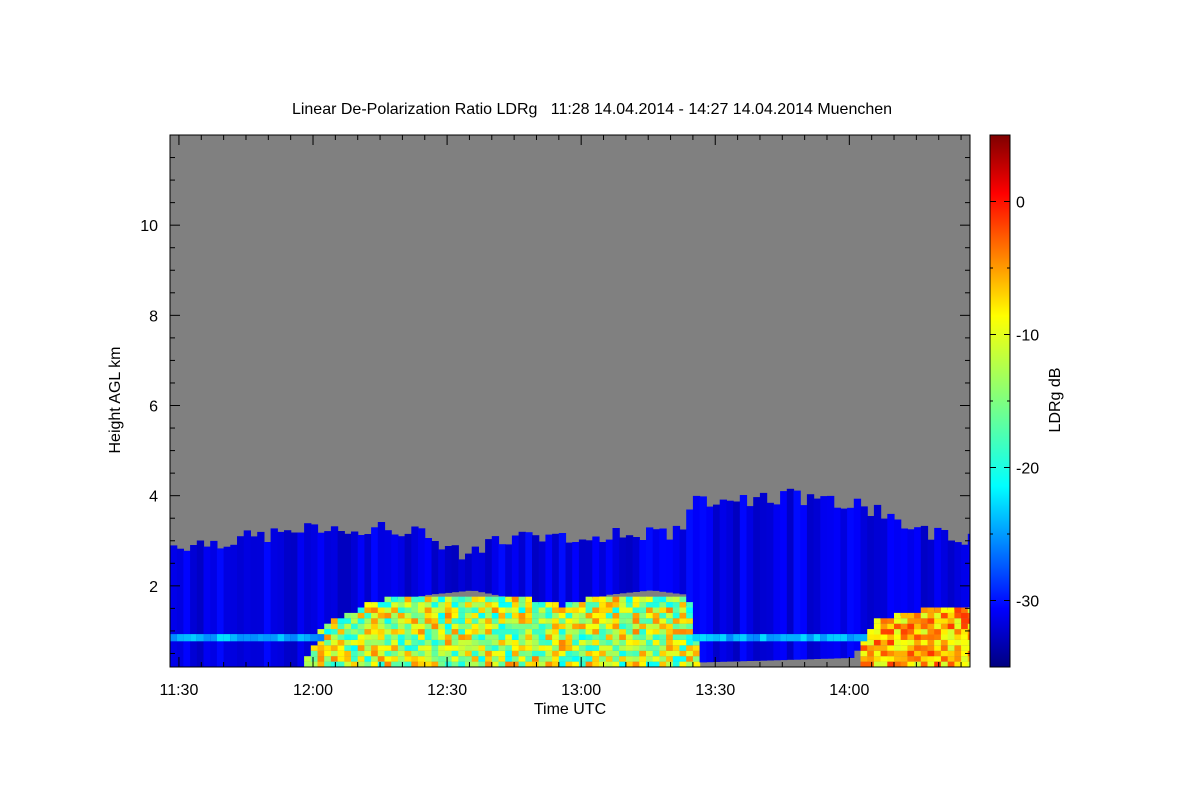 This screenshot has width=1200, height=805. Describe the element at coordinates (1020, 203) in the screenshot. I see `colorbar-tick-label: 0` at that location.